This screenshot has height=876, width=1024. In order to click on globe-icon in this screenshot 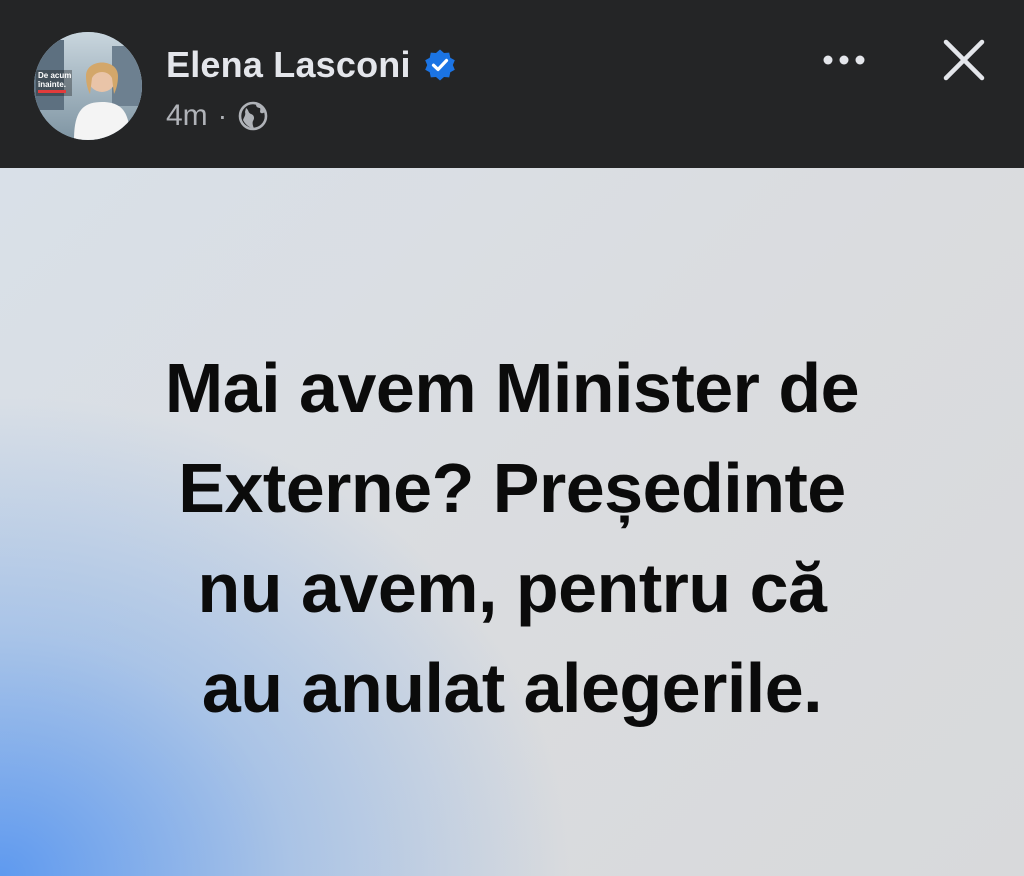, I will do `click(253, 116)`.